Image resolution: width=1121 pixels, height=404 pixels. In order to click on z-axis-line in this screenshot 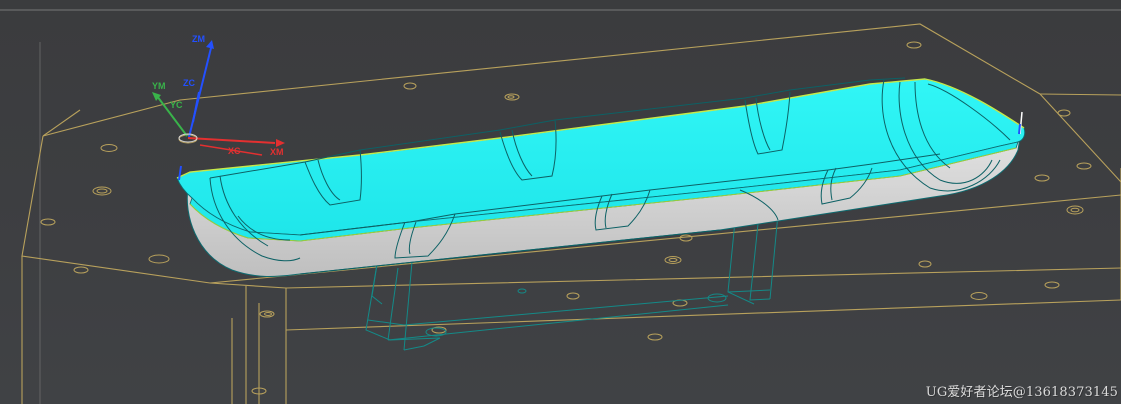, I will do `click(200, 92)`.